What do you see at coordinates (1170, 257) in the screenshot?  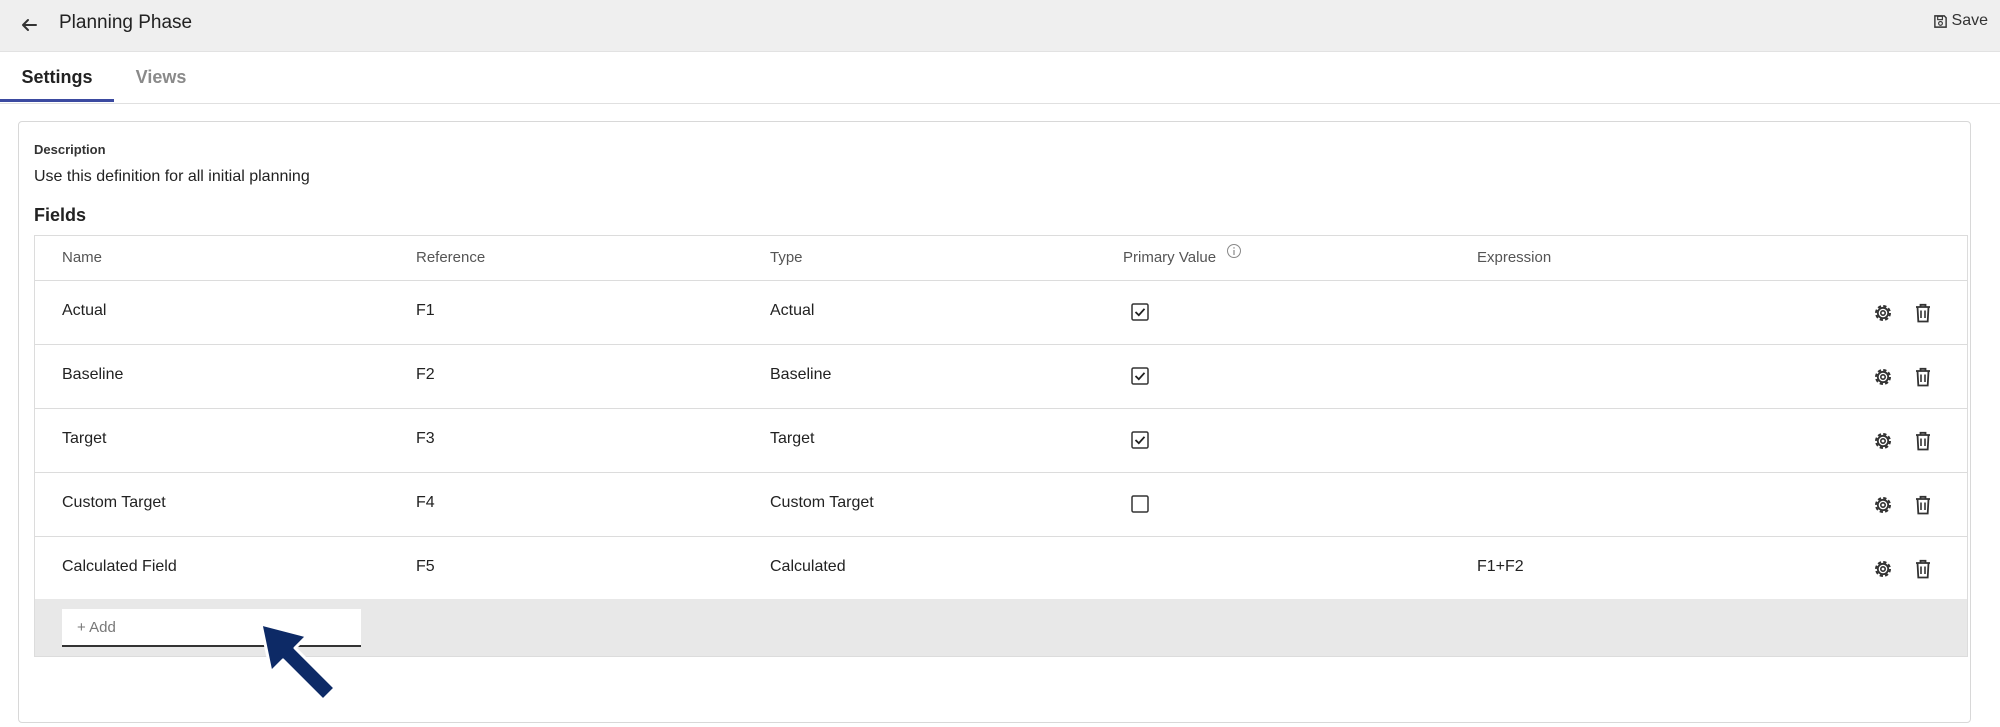 I see `column-header-primary-value: Primary Value` at bounding box center [1170, 257].